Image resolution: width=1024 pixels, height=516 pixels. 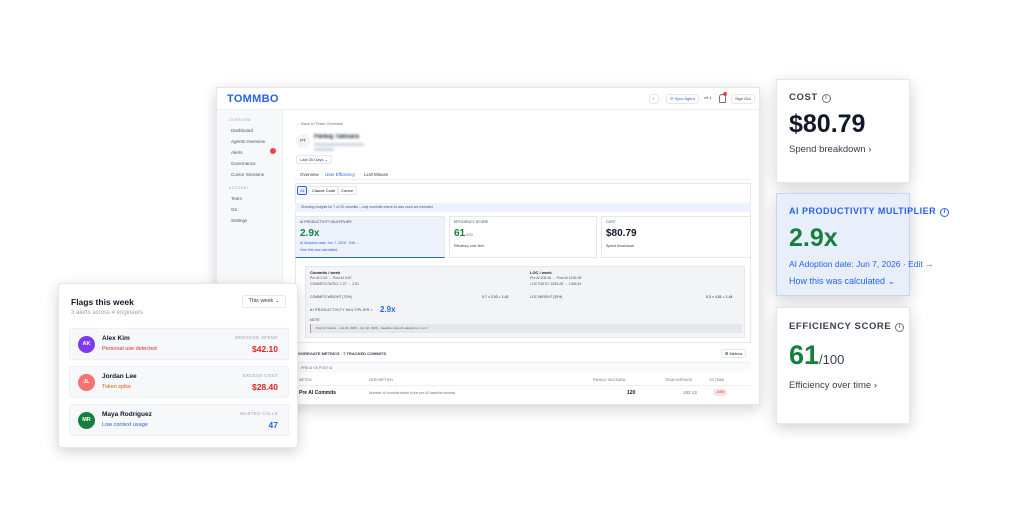 What do you see at coordinates (676, 237) in the screenshot?
I see `mini-cost-card: COST $80.79 Spend breakdown` at bounding box center [676, 237].